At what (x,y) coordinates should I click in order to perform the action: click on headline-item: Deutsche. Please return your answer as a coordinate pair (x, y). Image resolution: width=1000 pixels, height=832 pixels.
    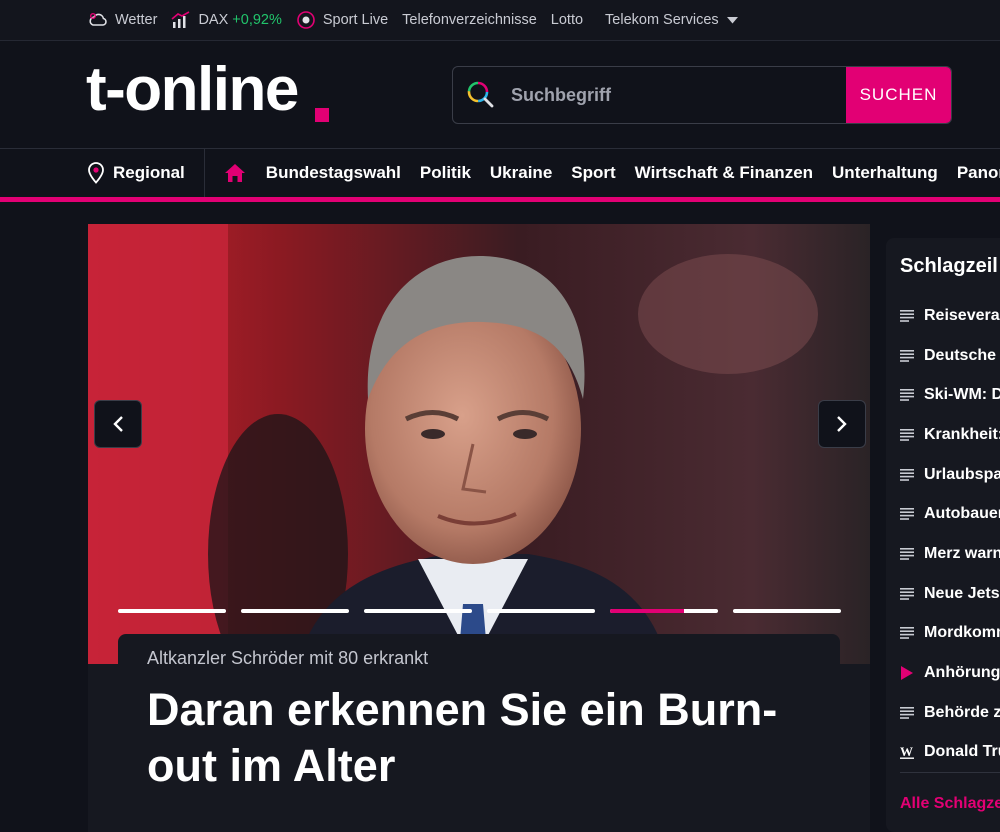
    Looking at the image, I should click on (950, 356).